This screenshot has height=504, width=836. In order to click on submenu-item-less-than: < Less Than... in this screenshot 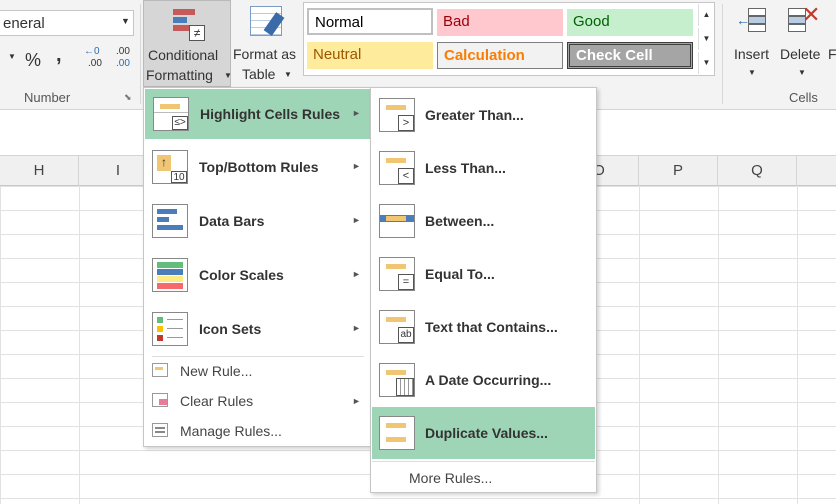, I will do `click(483, 168)`.